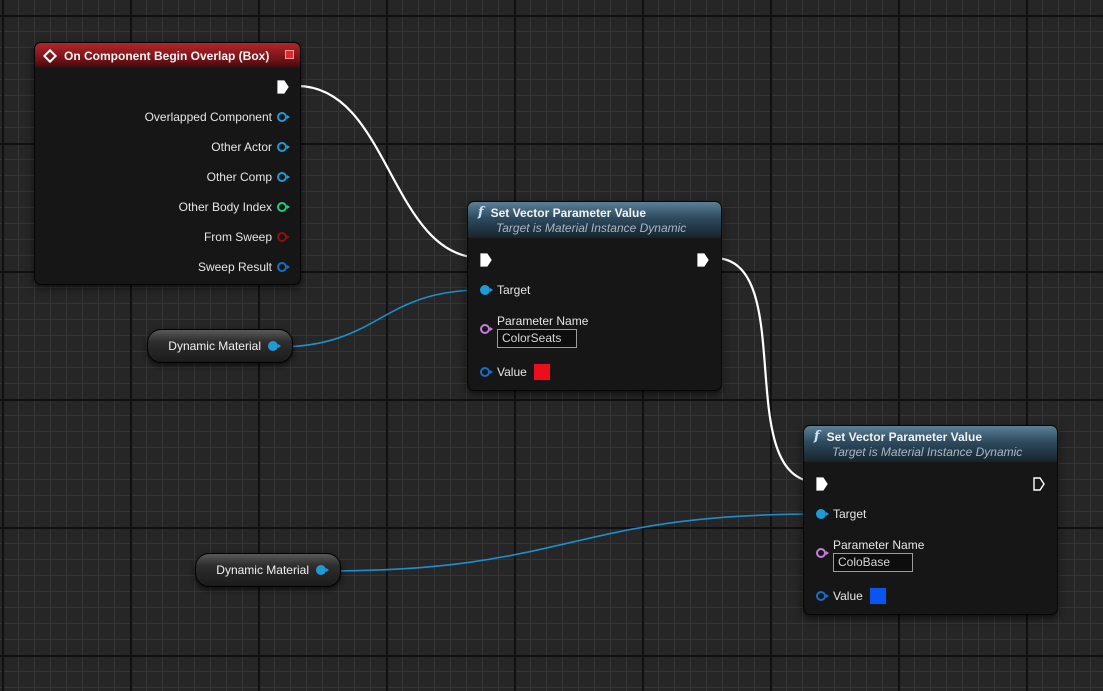  I want to click on set-vector-node-2-title: Set Vector Parameter Value, so click(904, 436).